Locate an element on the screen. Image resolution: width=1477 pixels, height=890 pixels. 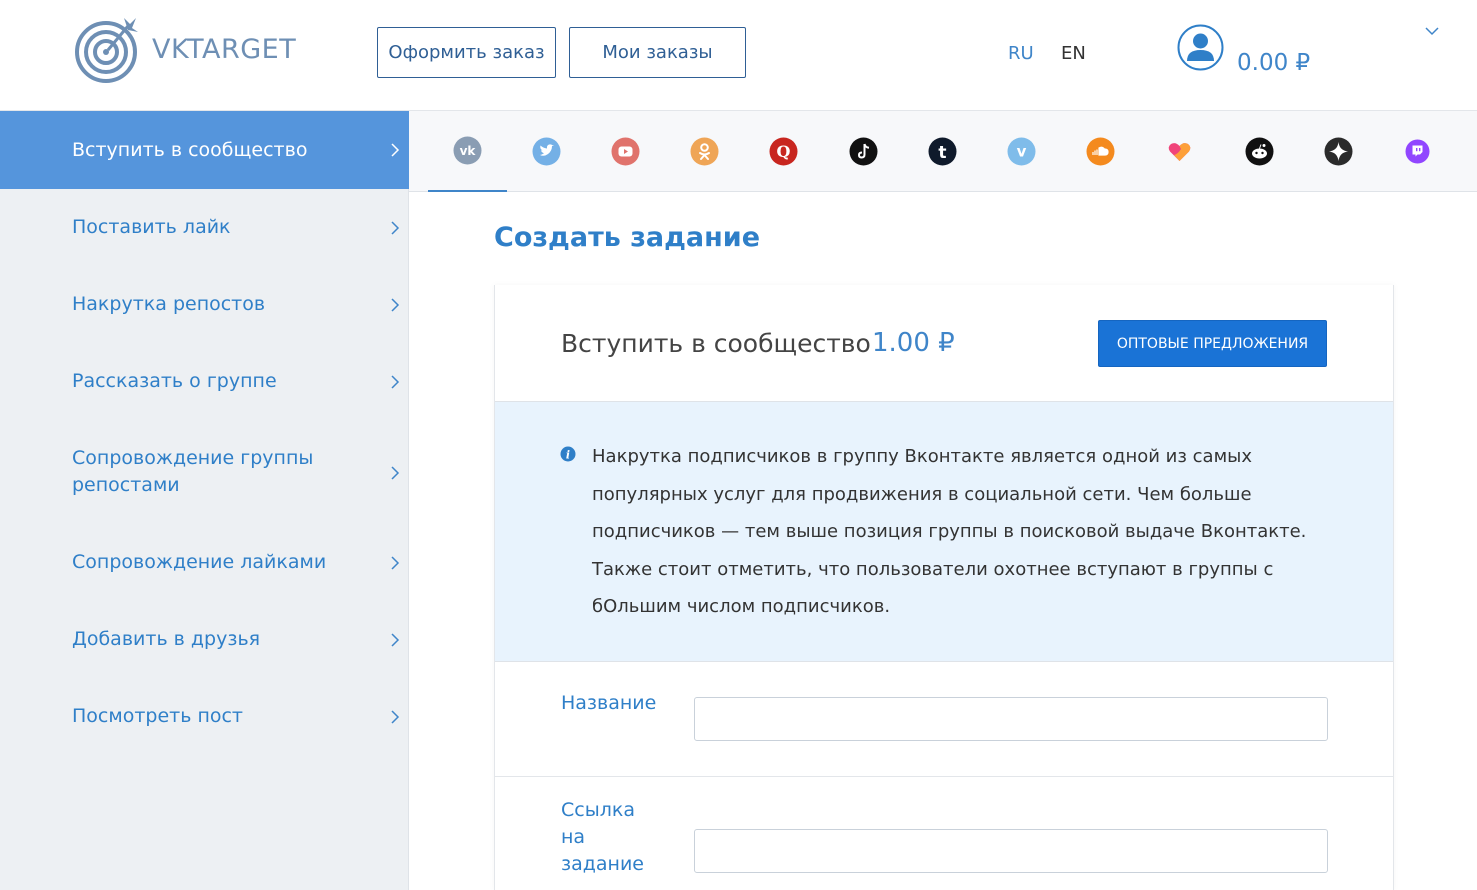
tab-zen is located at coordinates (1338, 151).